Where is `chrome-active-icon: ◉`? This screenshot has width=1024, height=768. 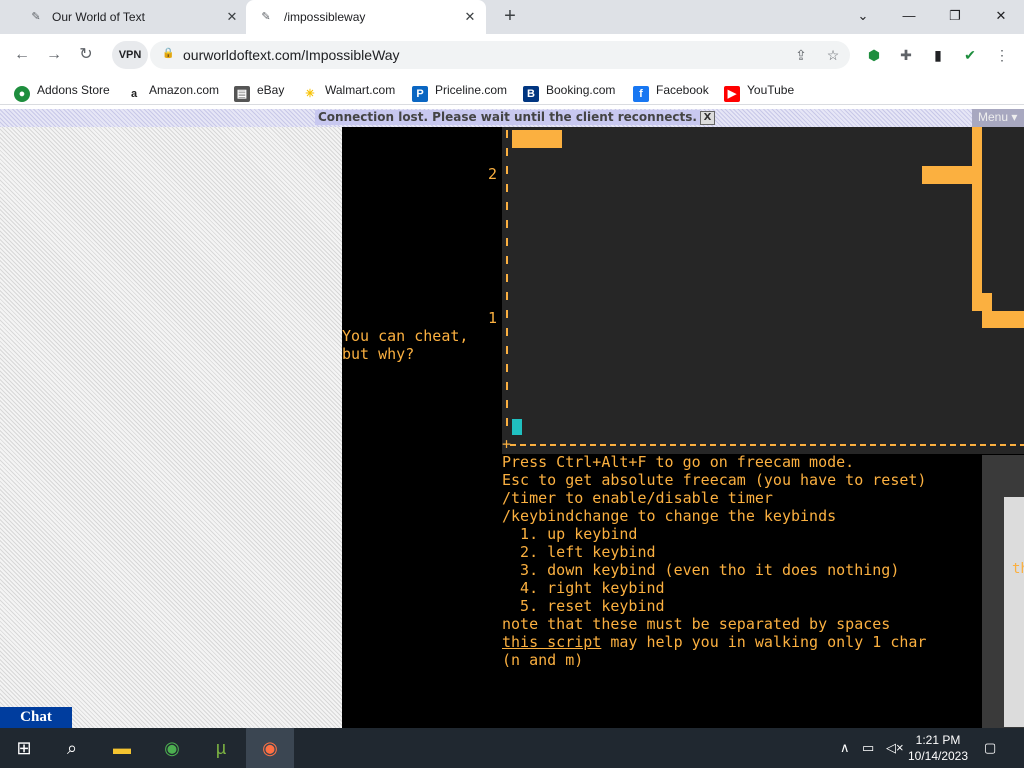
chrome-active-icon: ◉ is located at coordinates (270, 748).